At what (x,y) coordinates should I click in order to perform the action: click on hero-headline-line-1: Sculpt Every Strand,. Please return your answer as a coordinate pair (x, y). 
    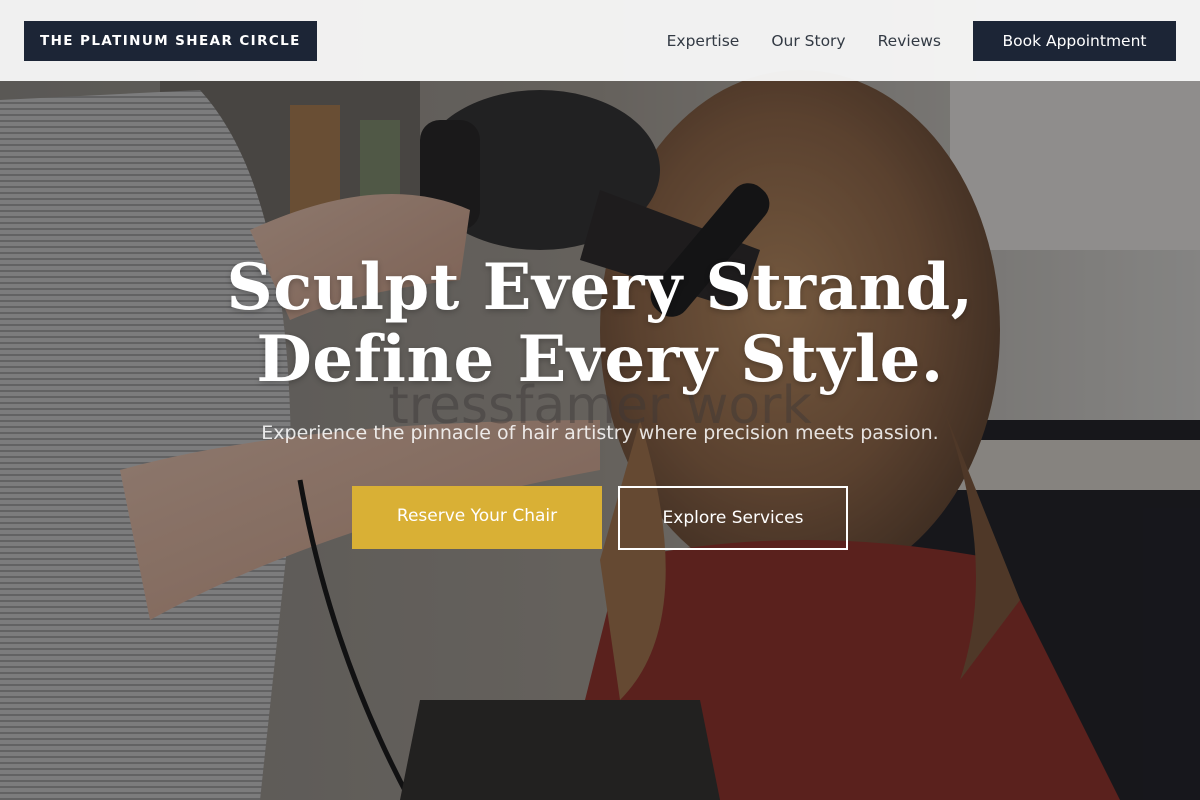
    Looking at the image, I should click on (600, 287).